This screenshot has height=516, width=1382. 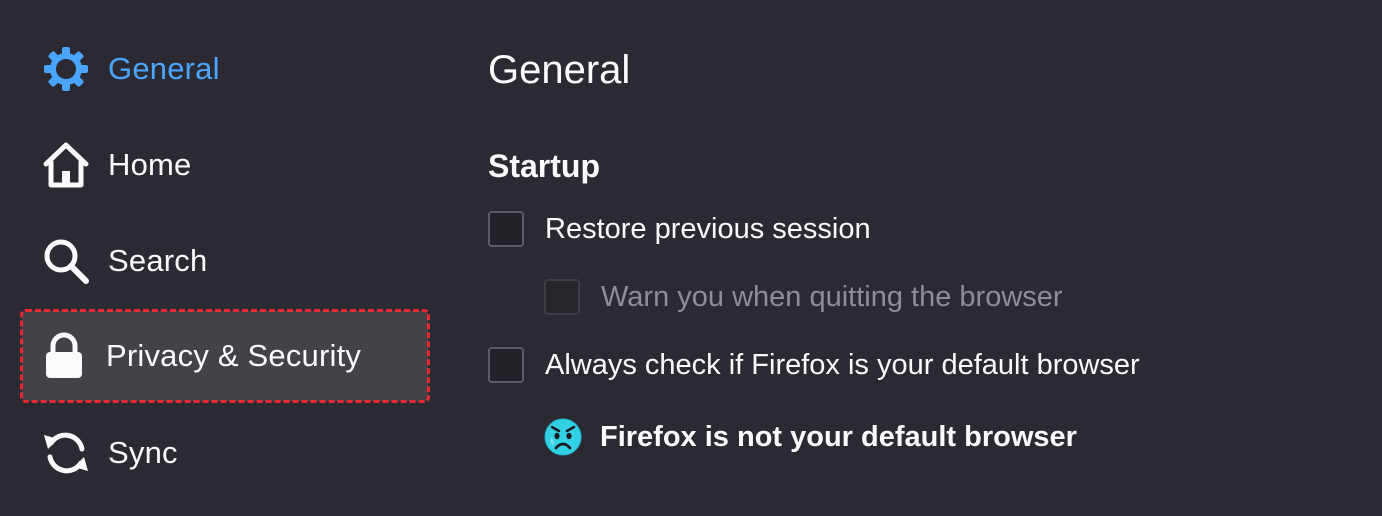 What do you see at coordinates (66, 69) in the screenshot?
I see `gear-icon` at bounding box center [66, 69].